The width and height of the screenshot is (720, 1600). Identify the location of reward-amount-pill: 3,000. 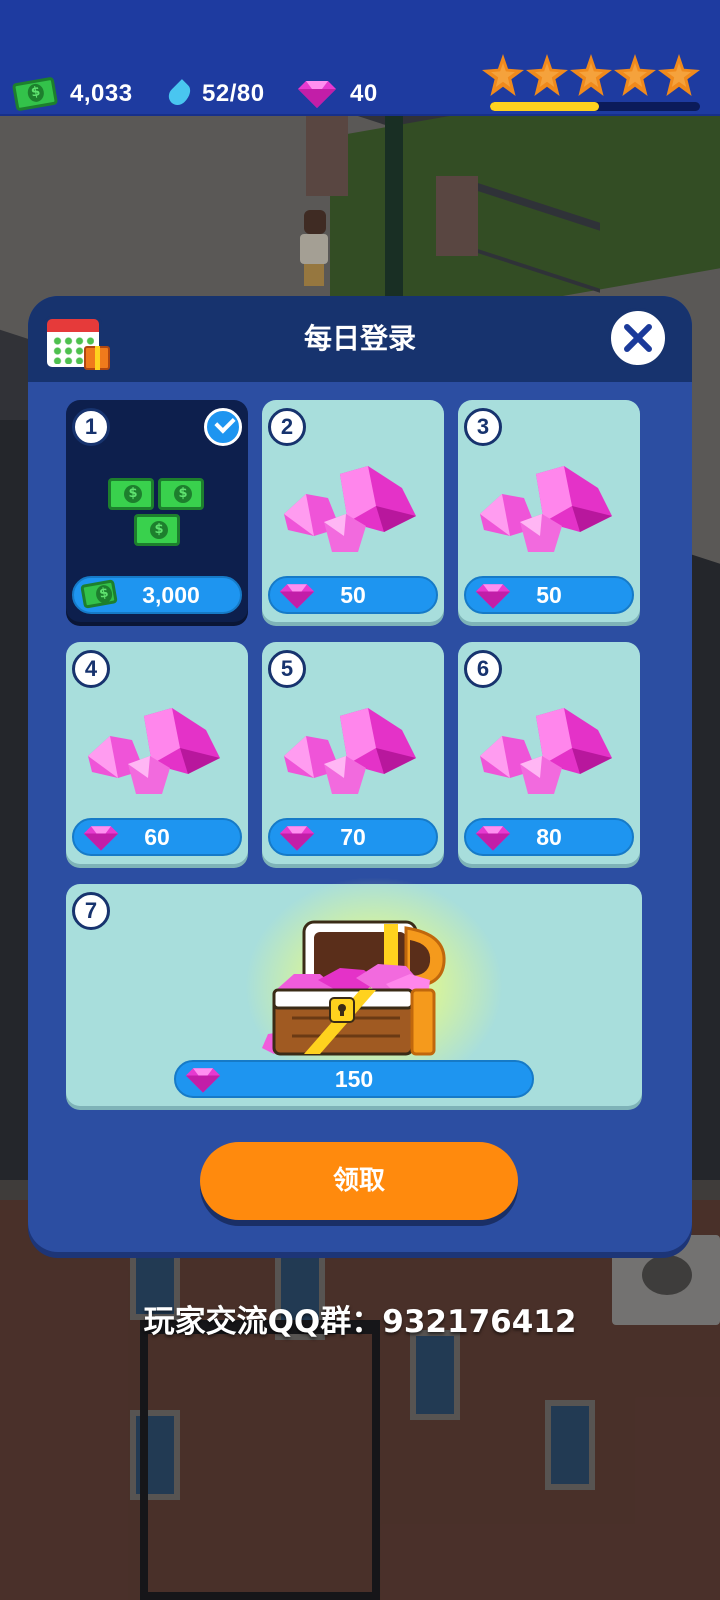
(157, 595).